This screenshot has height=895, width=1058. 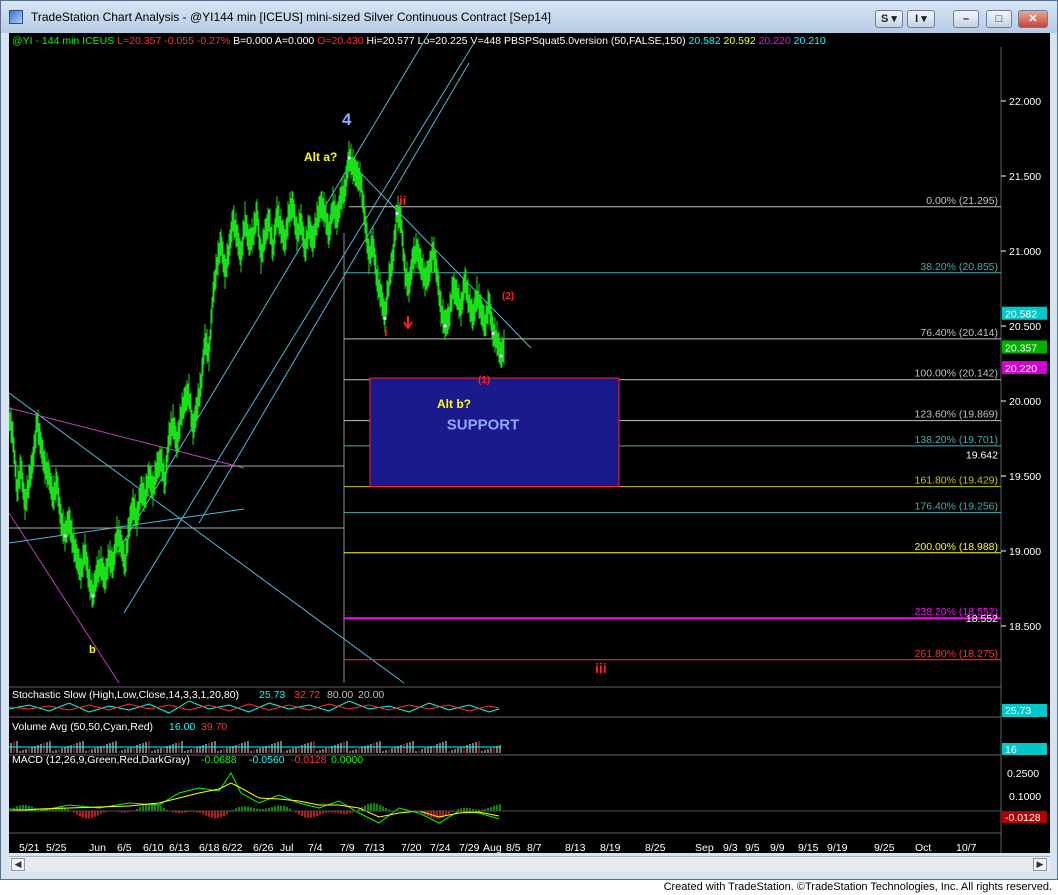 I want to click on stochastic-value-3: 80.00, so click(x=340, y=695).